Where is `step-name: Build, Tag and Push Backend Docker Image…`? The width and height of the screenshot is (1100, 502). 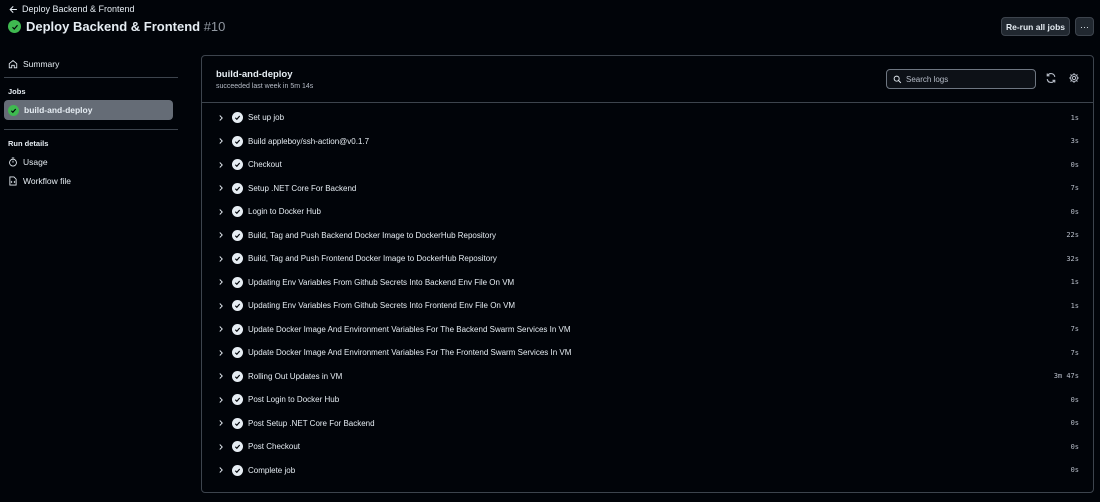
step-name: Build, Tag and Push Backend Docker Image… is located at coordinates (372, 235).